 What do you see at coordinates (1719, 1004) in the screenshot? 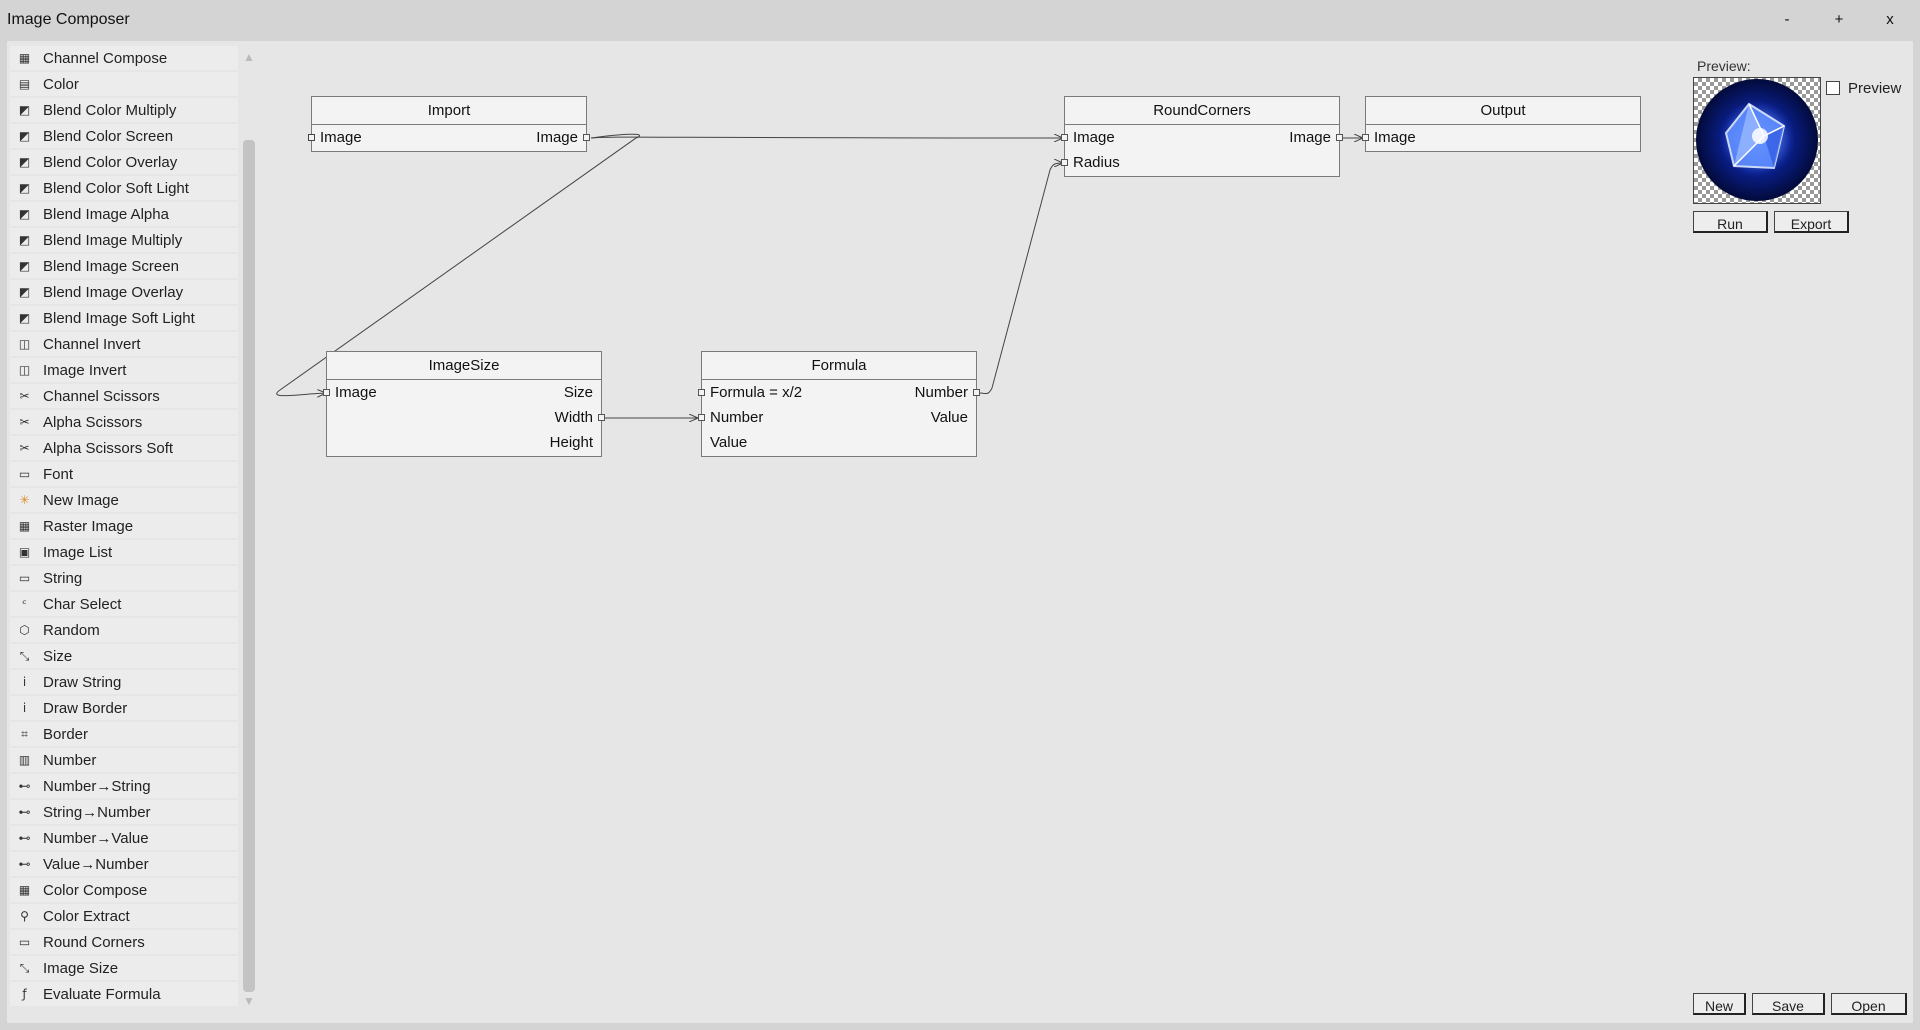
I see `new-button: New` at bounding box center [1719, 1004].